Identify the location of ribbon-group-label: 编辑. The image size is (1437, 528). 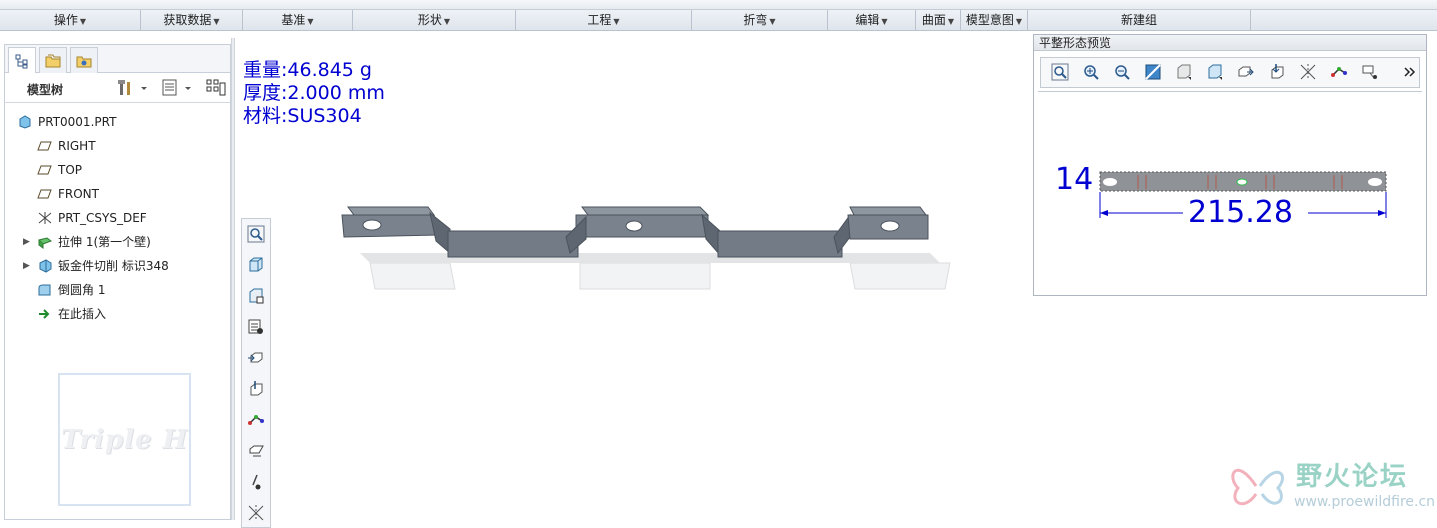
(867, 20).